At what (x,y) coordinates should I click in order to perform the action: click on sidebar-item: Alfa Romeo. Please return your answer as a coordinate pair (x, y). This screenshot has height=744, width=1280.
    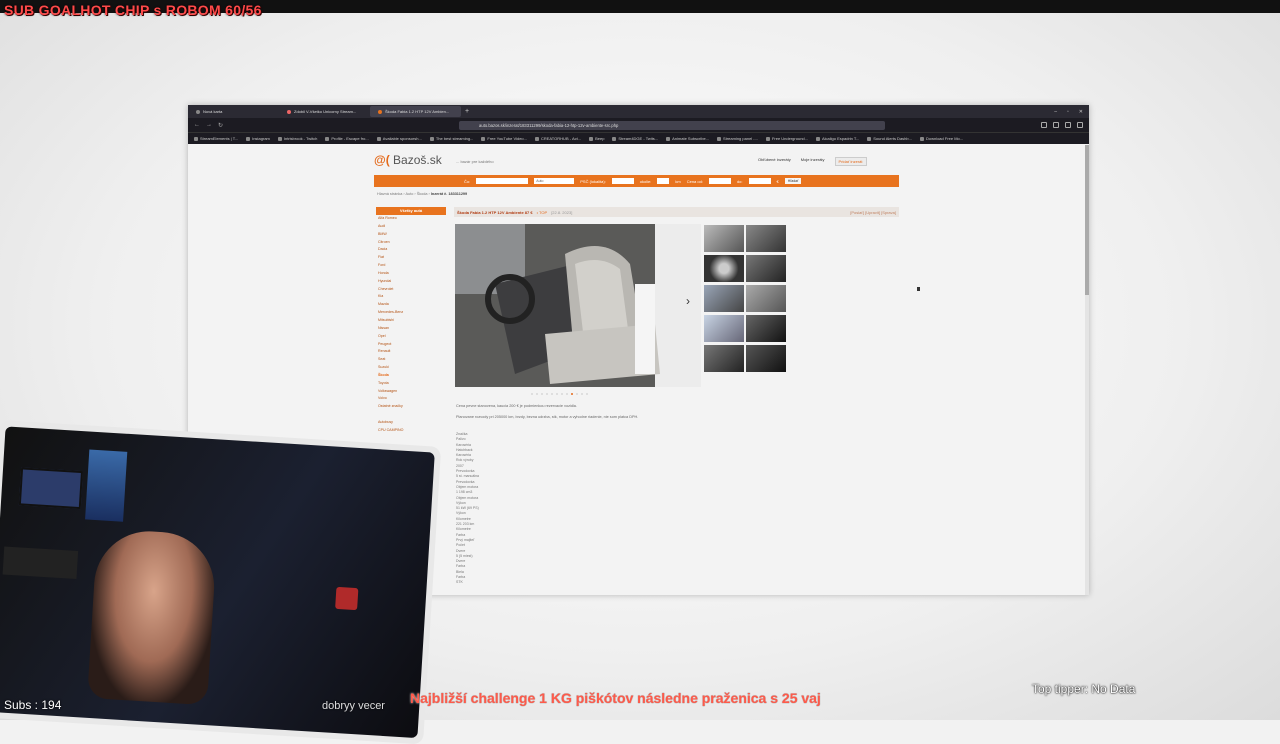
    Looking at the image, I should click on (411, 219).